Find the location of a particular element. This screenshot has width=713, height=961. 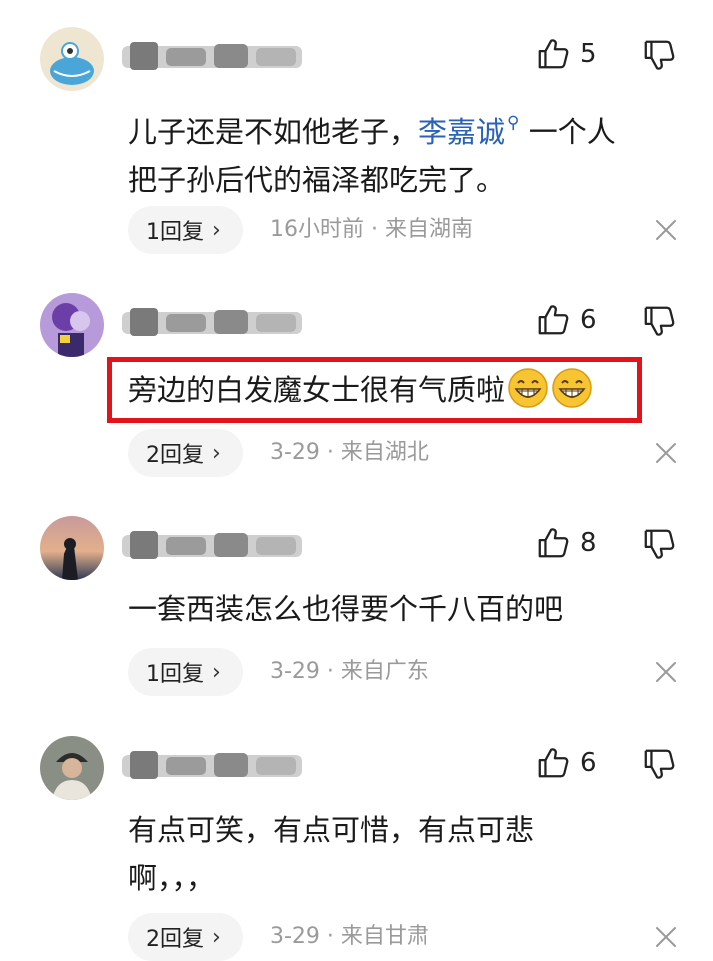

comment-text: 旁边的白发魔女士很有气质啦 is located at coordinates (408, 390).